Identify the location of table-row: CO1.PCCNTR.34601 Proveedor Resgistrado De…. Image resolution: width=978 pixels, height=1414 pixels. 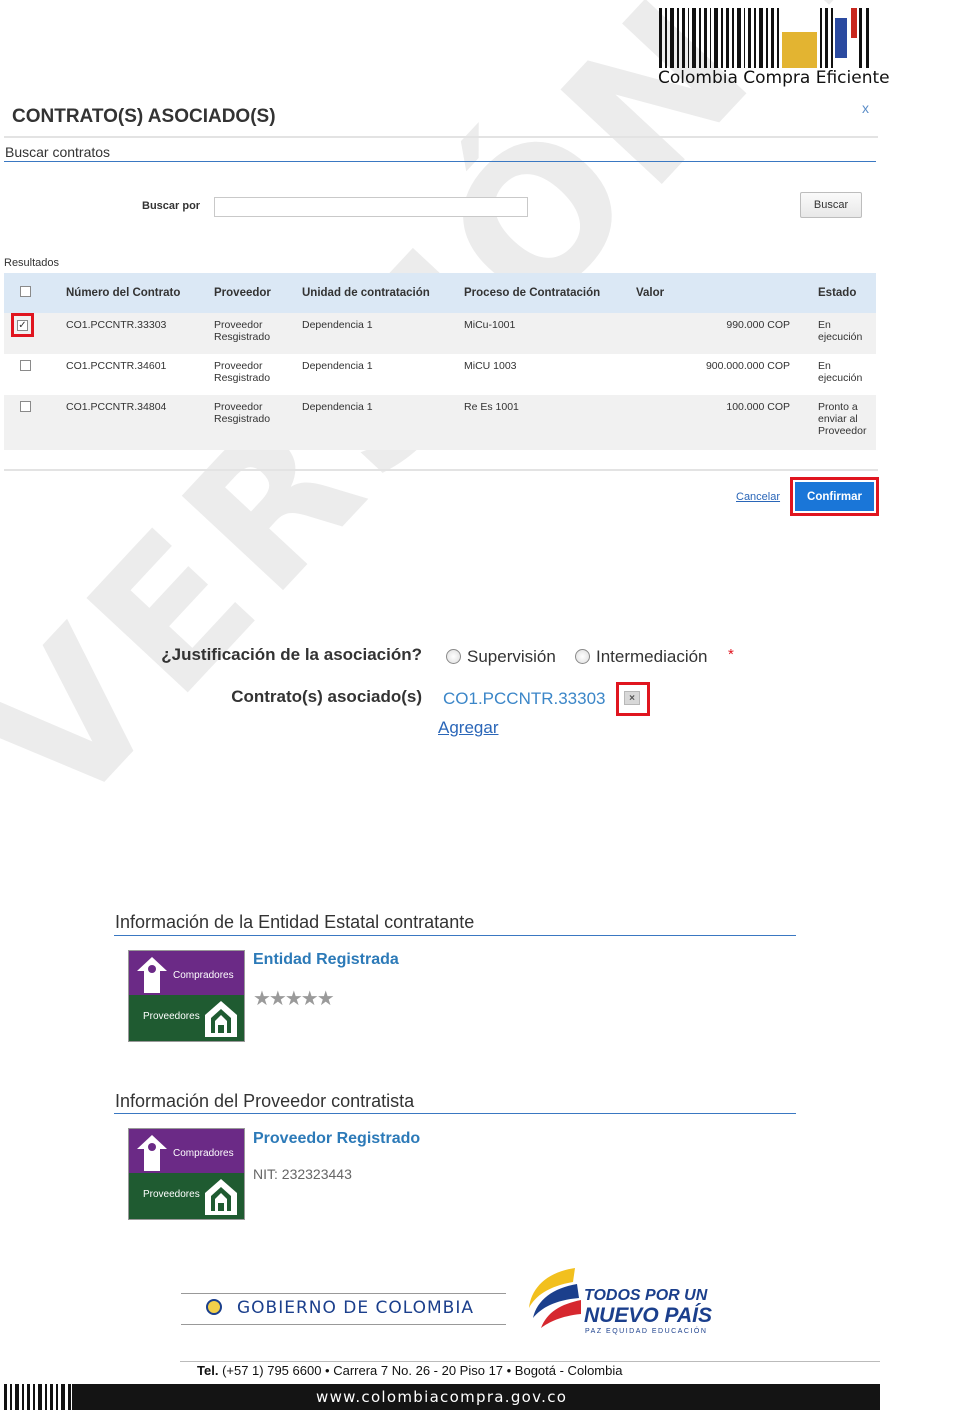
(440, 374).